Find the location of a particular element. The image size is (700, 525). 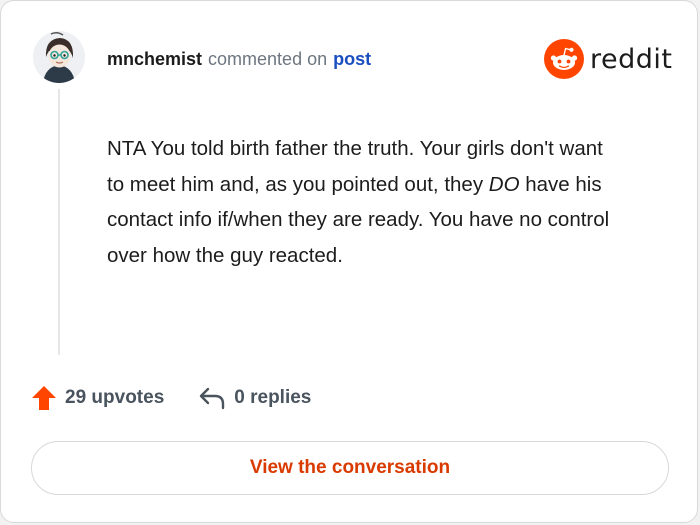

reddit-logo: reddit is located at coordinates (608, 59).